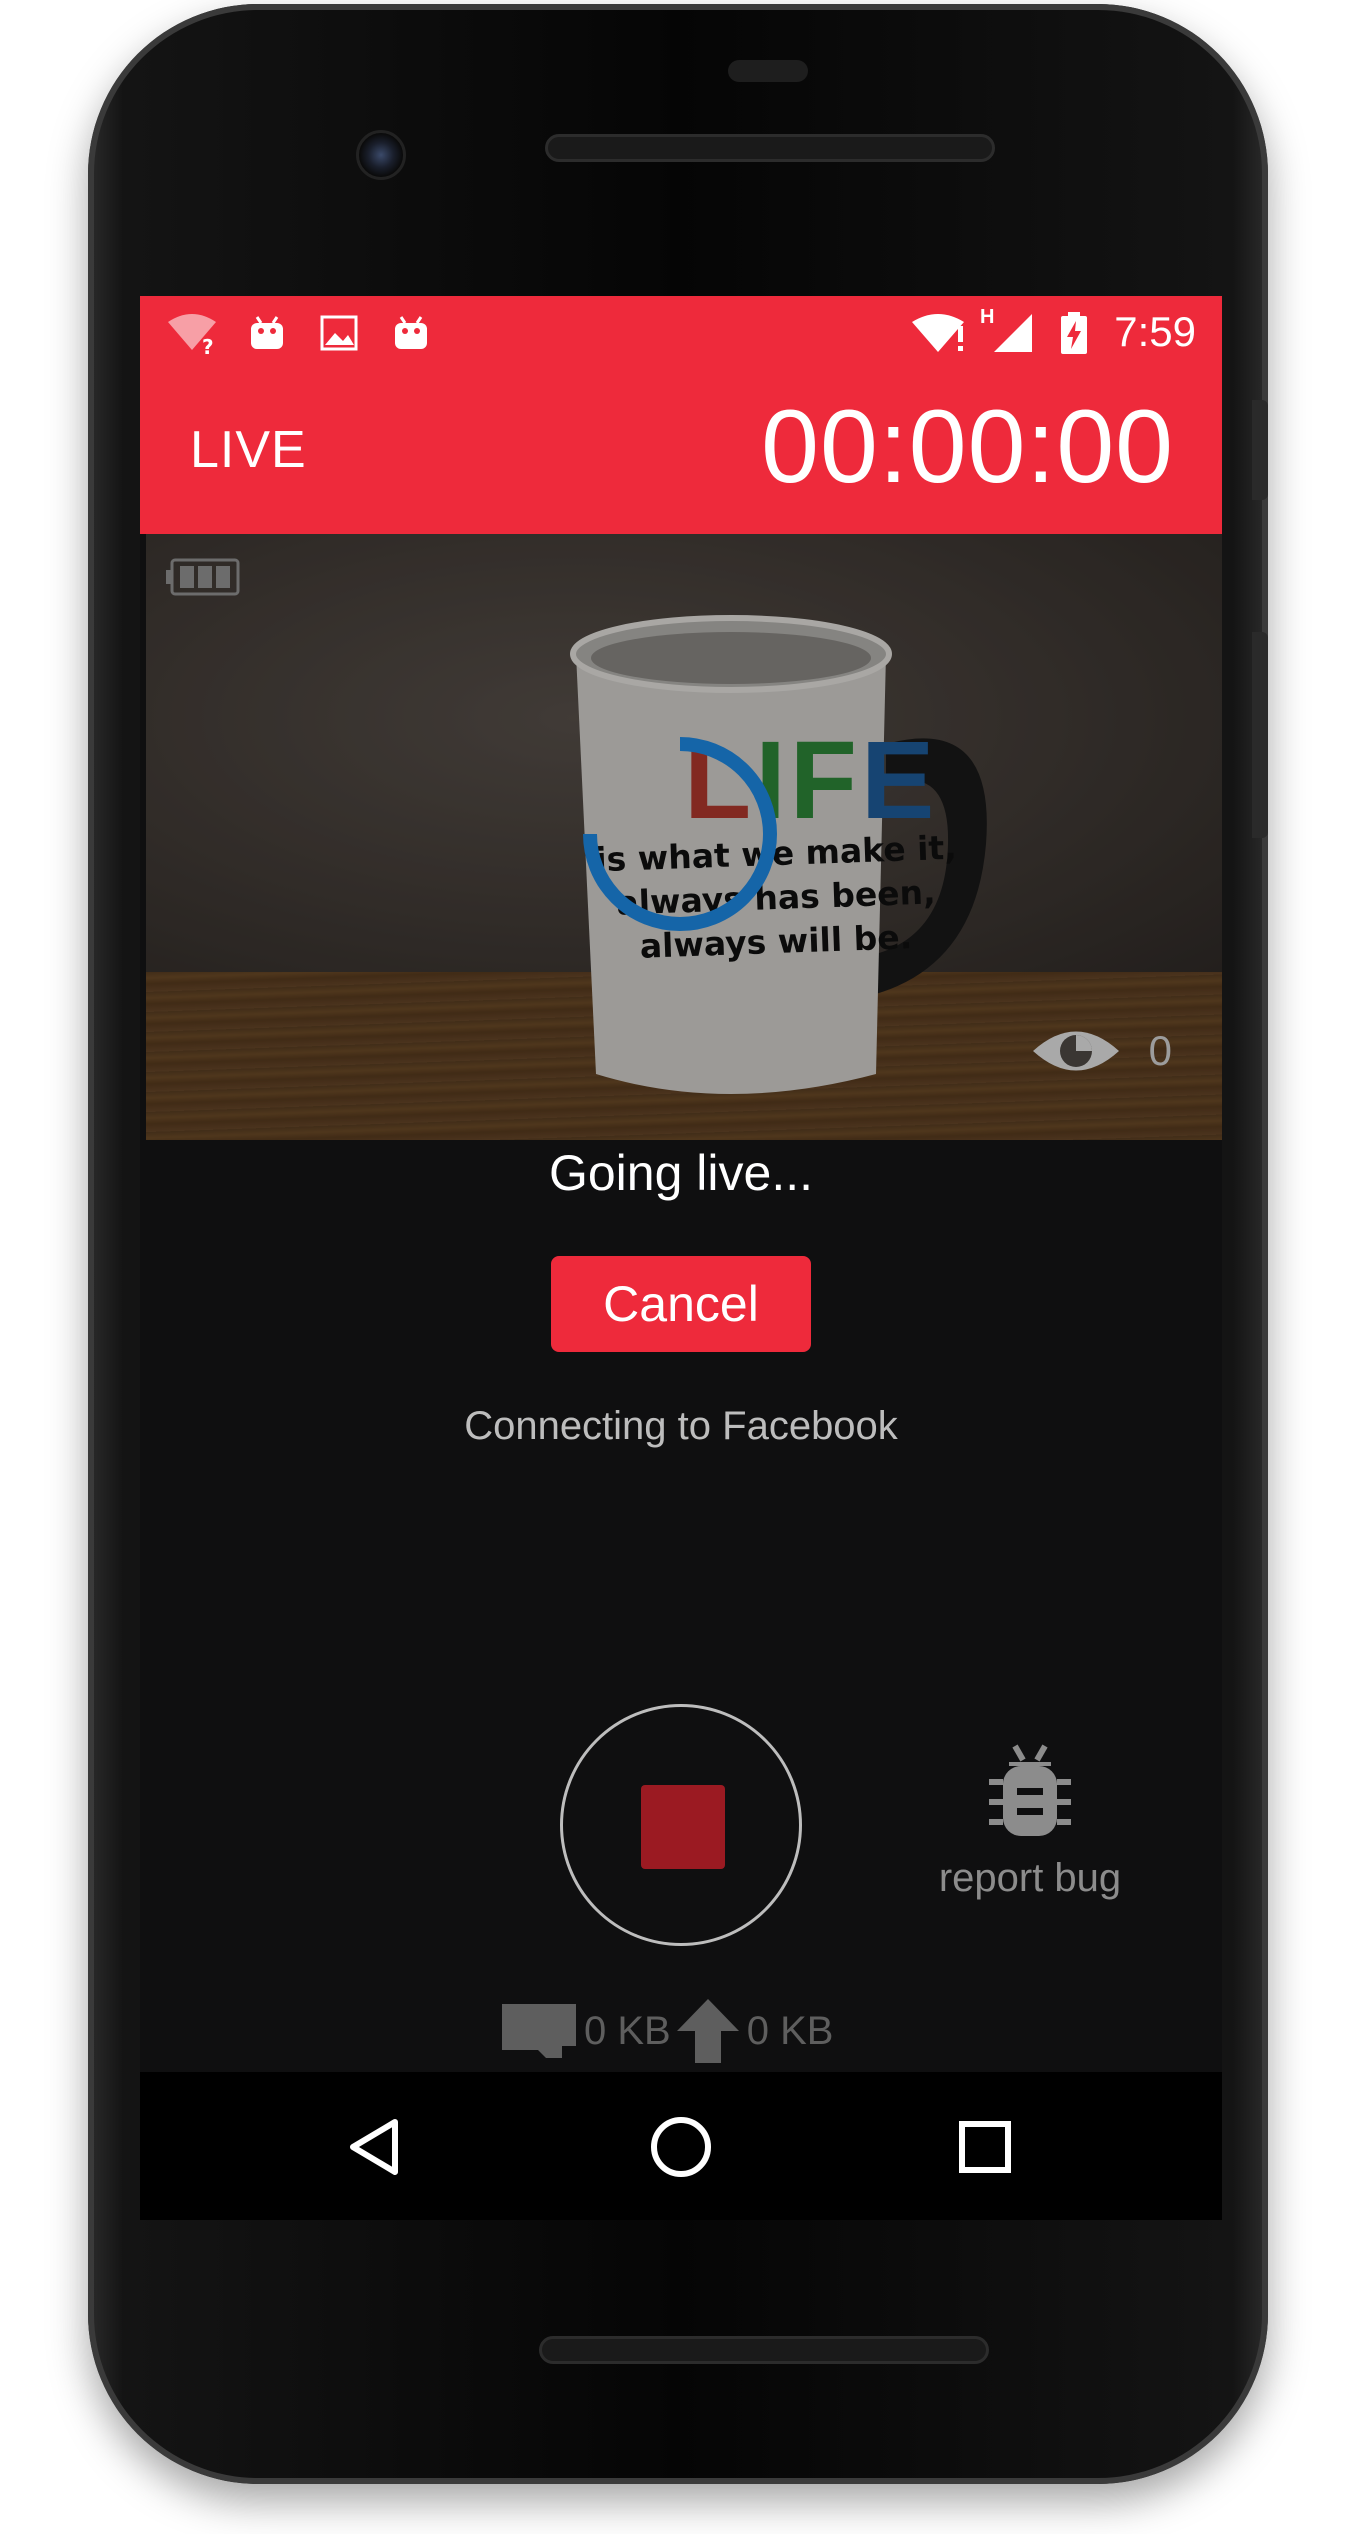  I want to click on top-speaker-grille, so click(770, 148).